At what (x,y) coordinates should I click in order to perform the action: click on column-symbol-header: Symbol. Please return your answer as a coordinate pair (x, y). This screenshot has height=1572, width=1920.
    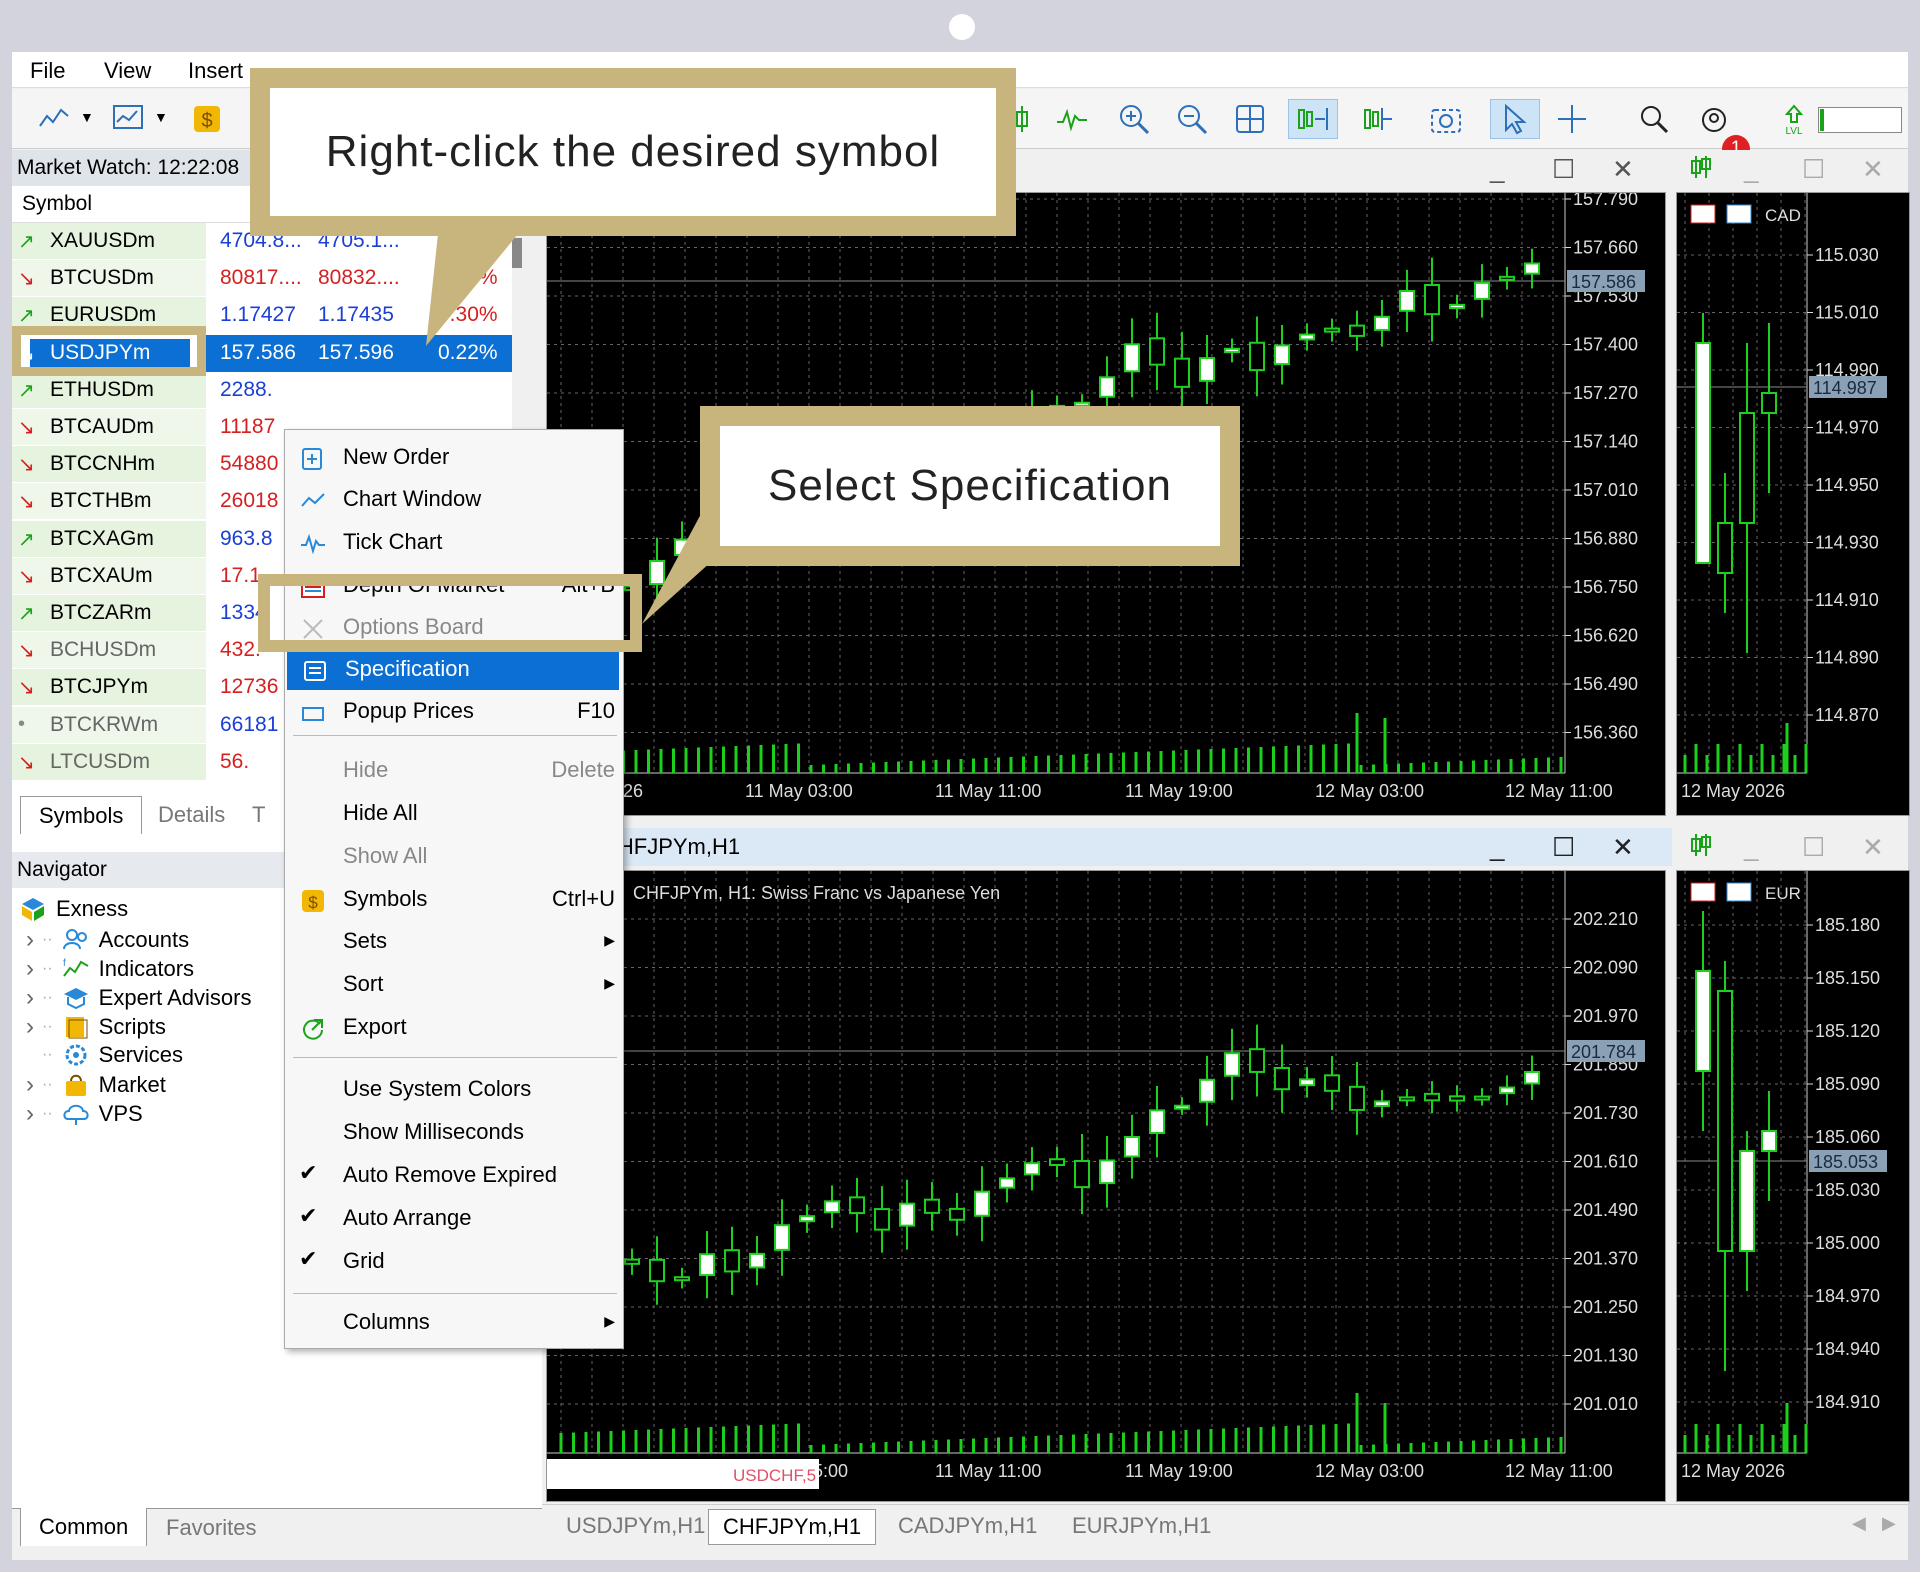
    Looking at the image, I should click on (57, 204).